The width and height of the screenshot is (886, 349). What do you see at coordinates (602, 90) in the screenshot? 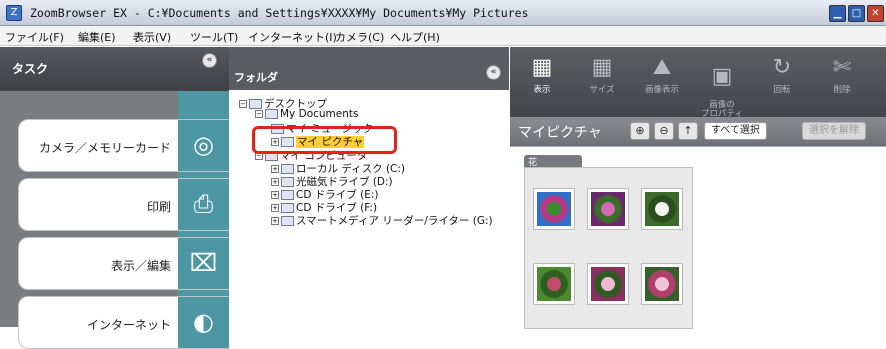
I see `toolbar-label: サイズ` at bounding box center [602, 90].